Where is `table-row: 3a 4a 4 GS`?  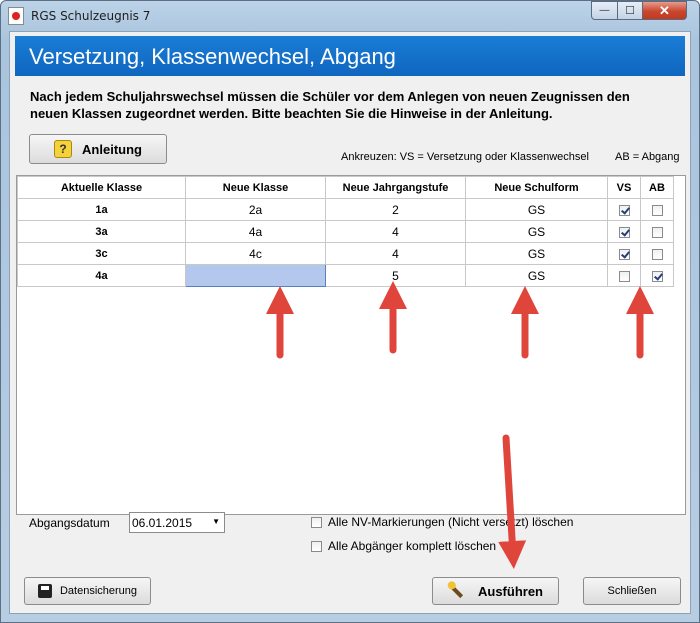 table-row: 3a 4a 4 GS is located at coordinates (345, 231).